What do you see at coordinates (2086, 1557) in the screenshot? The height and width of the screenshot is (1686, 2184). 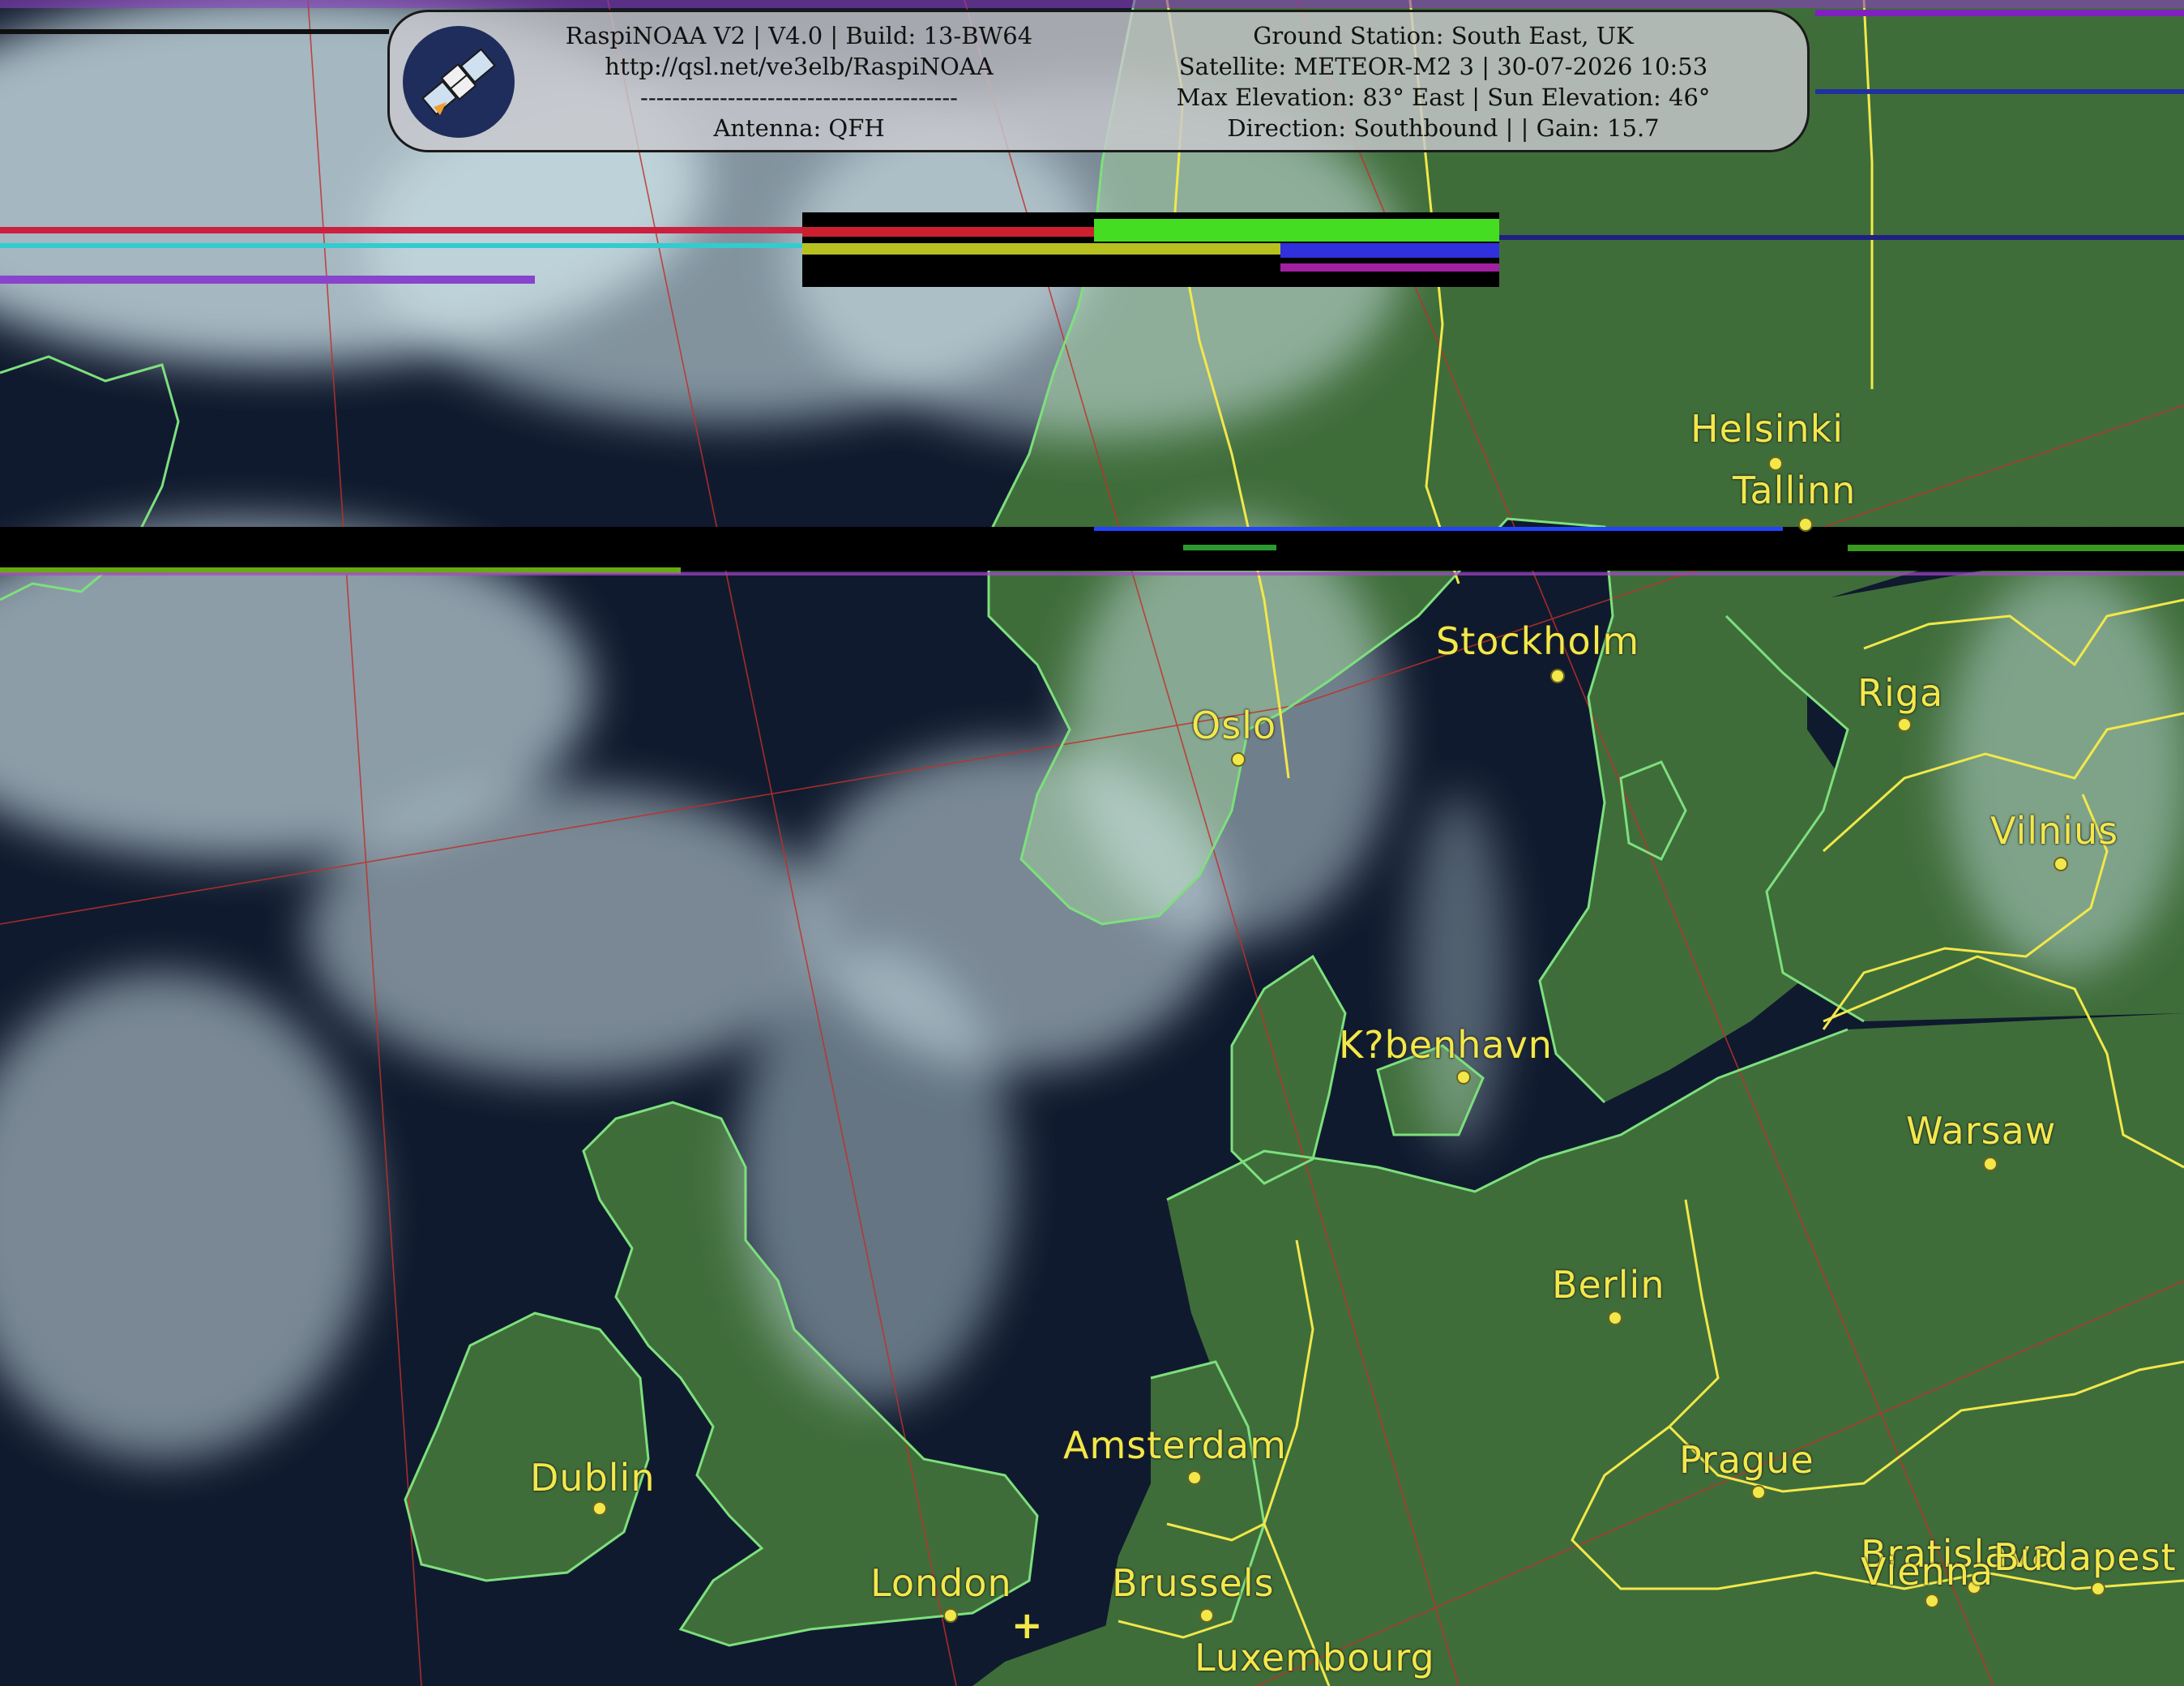 I see `city-label: Budapest` at bounding box center [2086, 1557].